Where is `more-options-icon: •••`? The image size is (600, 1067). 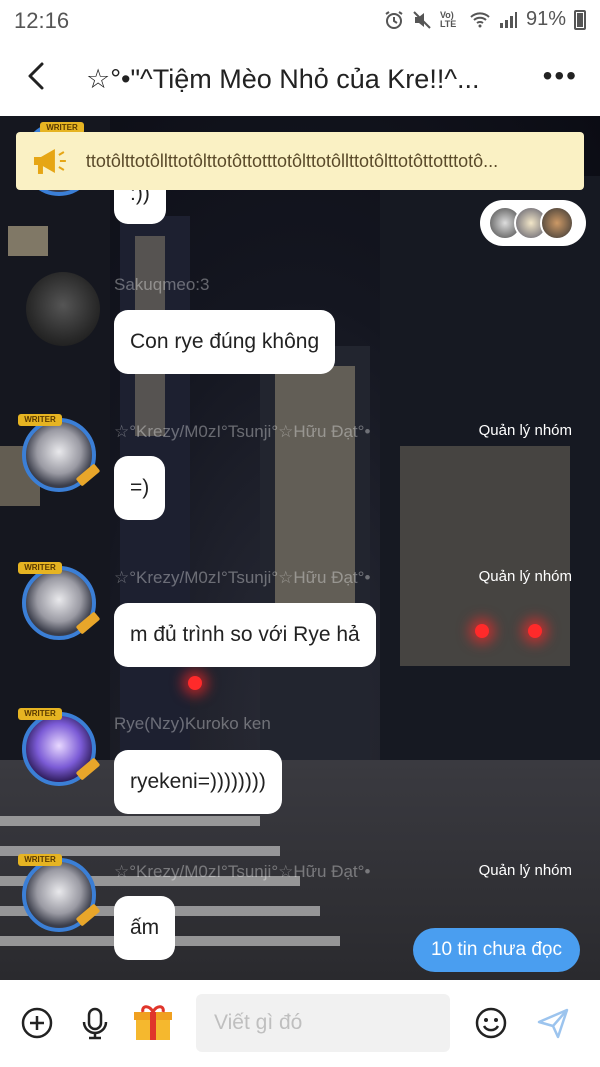 more-options-icon: ••• is located at coordinates (560, 76).